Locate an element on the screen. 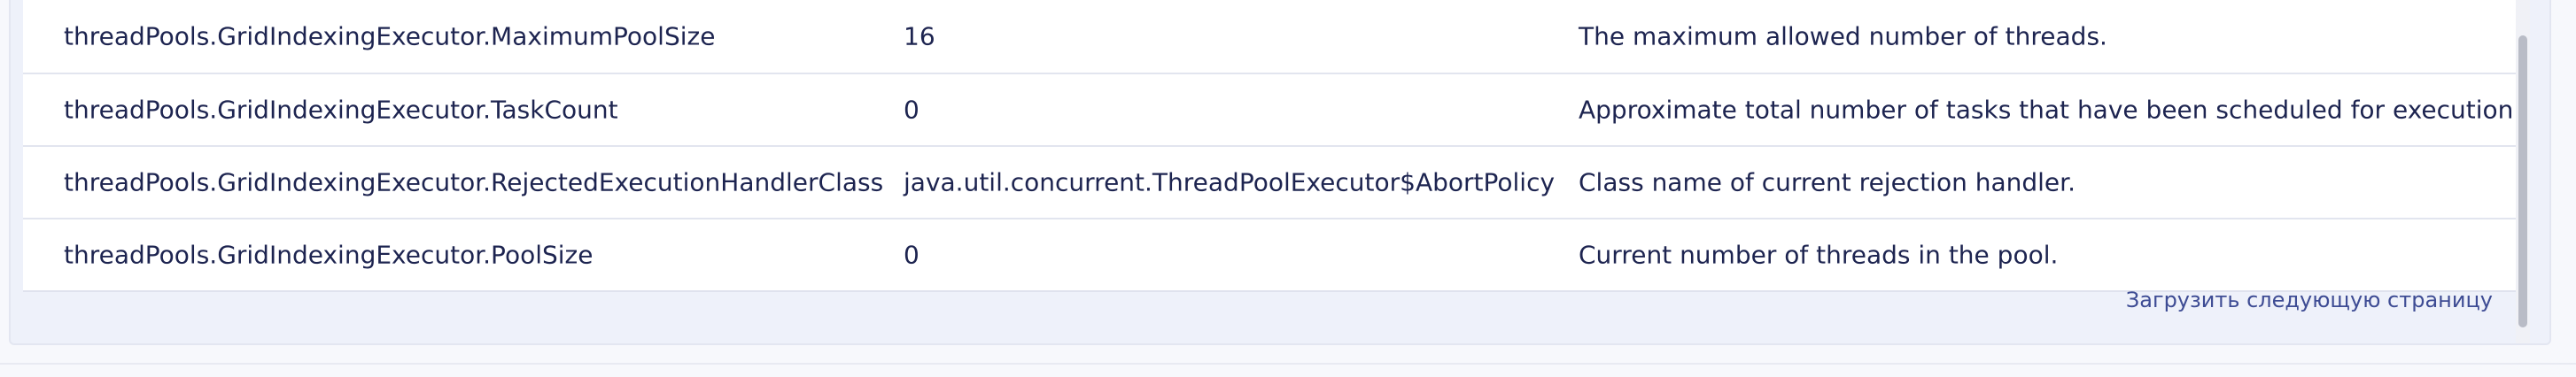 The height and width of the screenshot is (377, 2576). vertical-scrollbar is located at coordinates (2523, 171).